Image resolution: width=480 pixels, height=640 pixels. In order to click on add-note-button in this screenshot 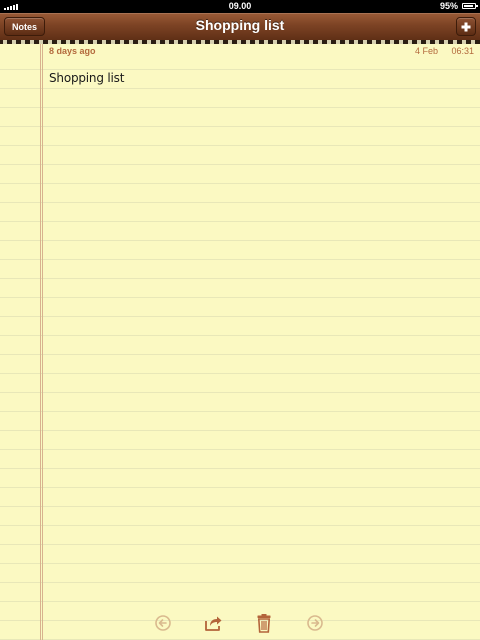, I will do `click(466, 26)`.